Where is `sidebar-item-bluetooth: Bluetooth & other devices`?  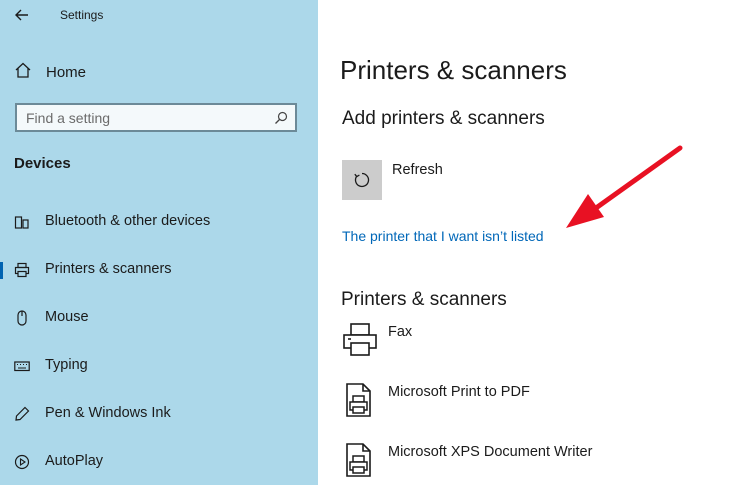 sidebar-item-bluetooth: Bluetooth & other devices is located at coordinates (159, 222).